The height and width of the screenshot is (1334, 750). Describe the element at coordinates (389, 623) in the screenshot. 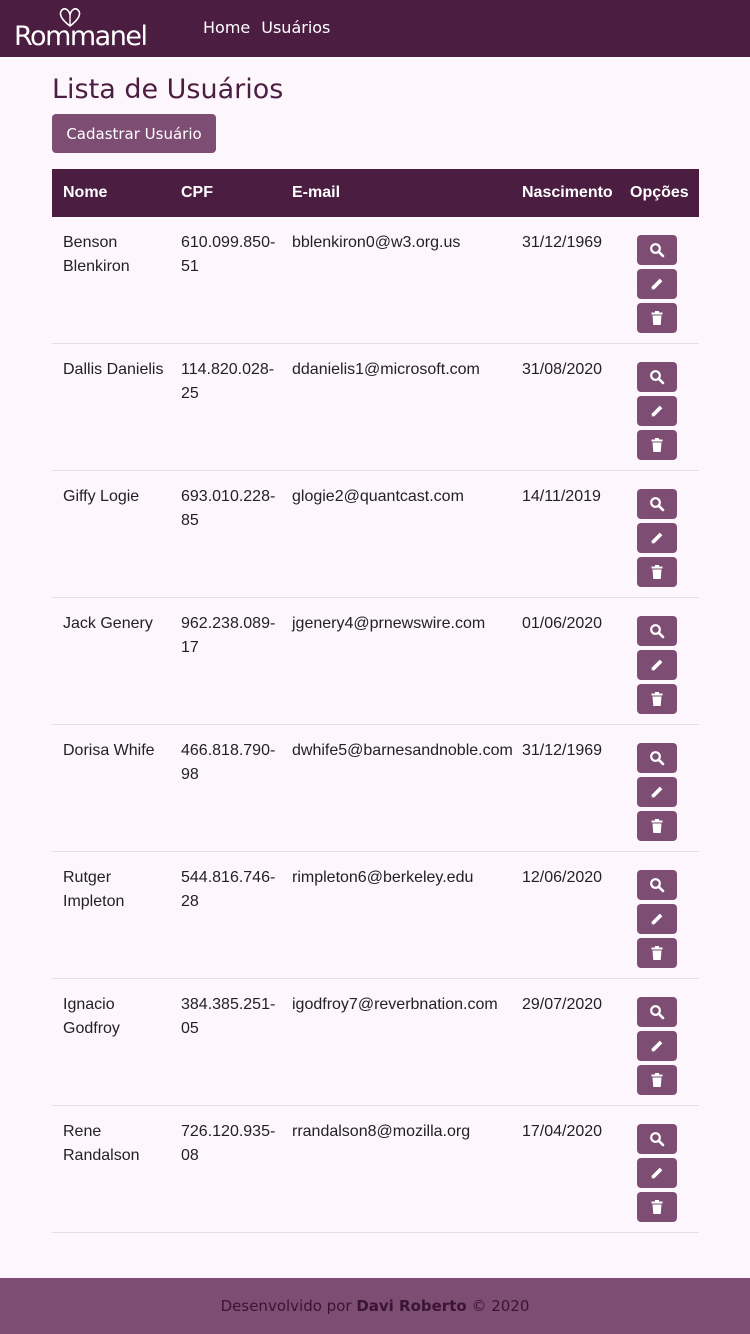

I see `cell-email: jgenery4@prnewswire.com` at that location.